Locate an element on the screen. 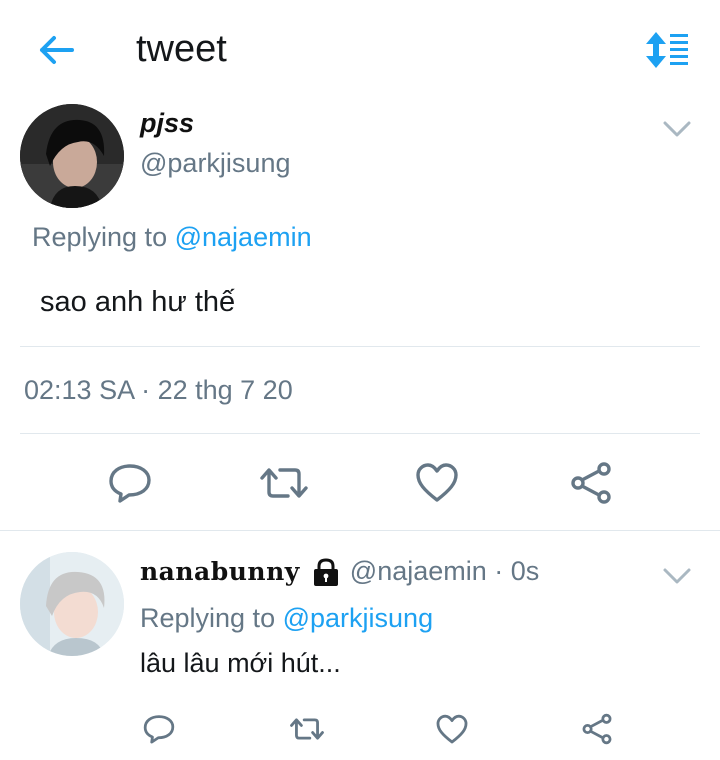 The image size is (720, 760). sort-icon is located at coordinates (667, 50).